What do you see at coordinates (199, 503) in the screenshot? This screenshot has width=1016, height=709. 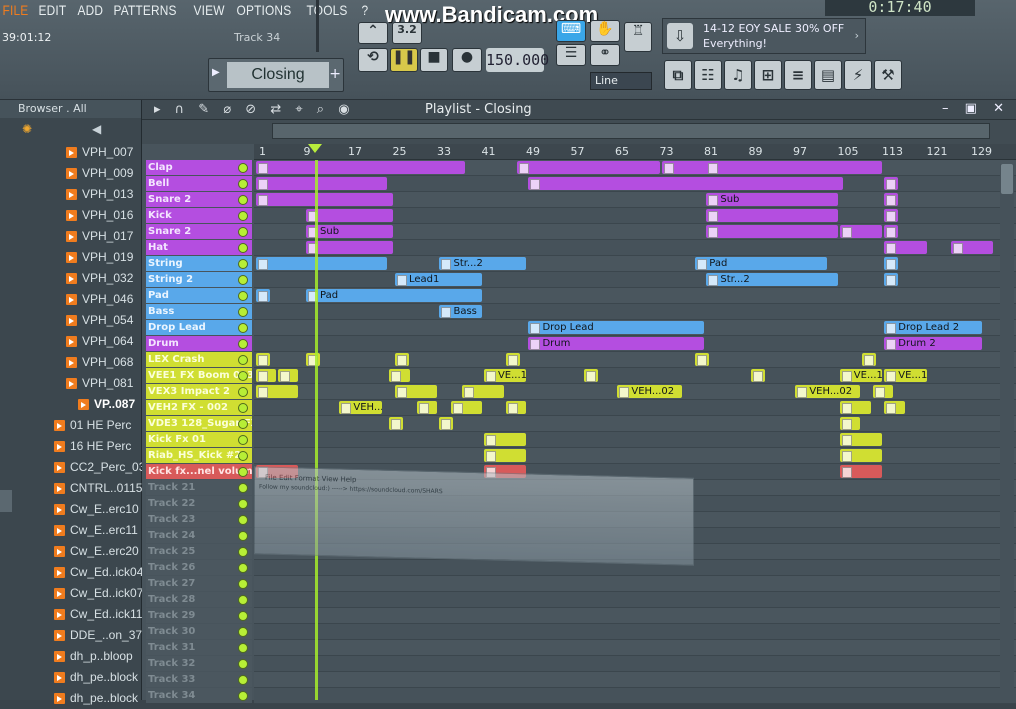 I see `track-name: Track 22` at bounding box center [199, 503].